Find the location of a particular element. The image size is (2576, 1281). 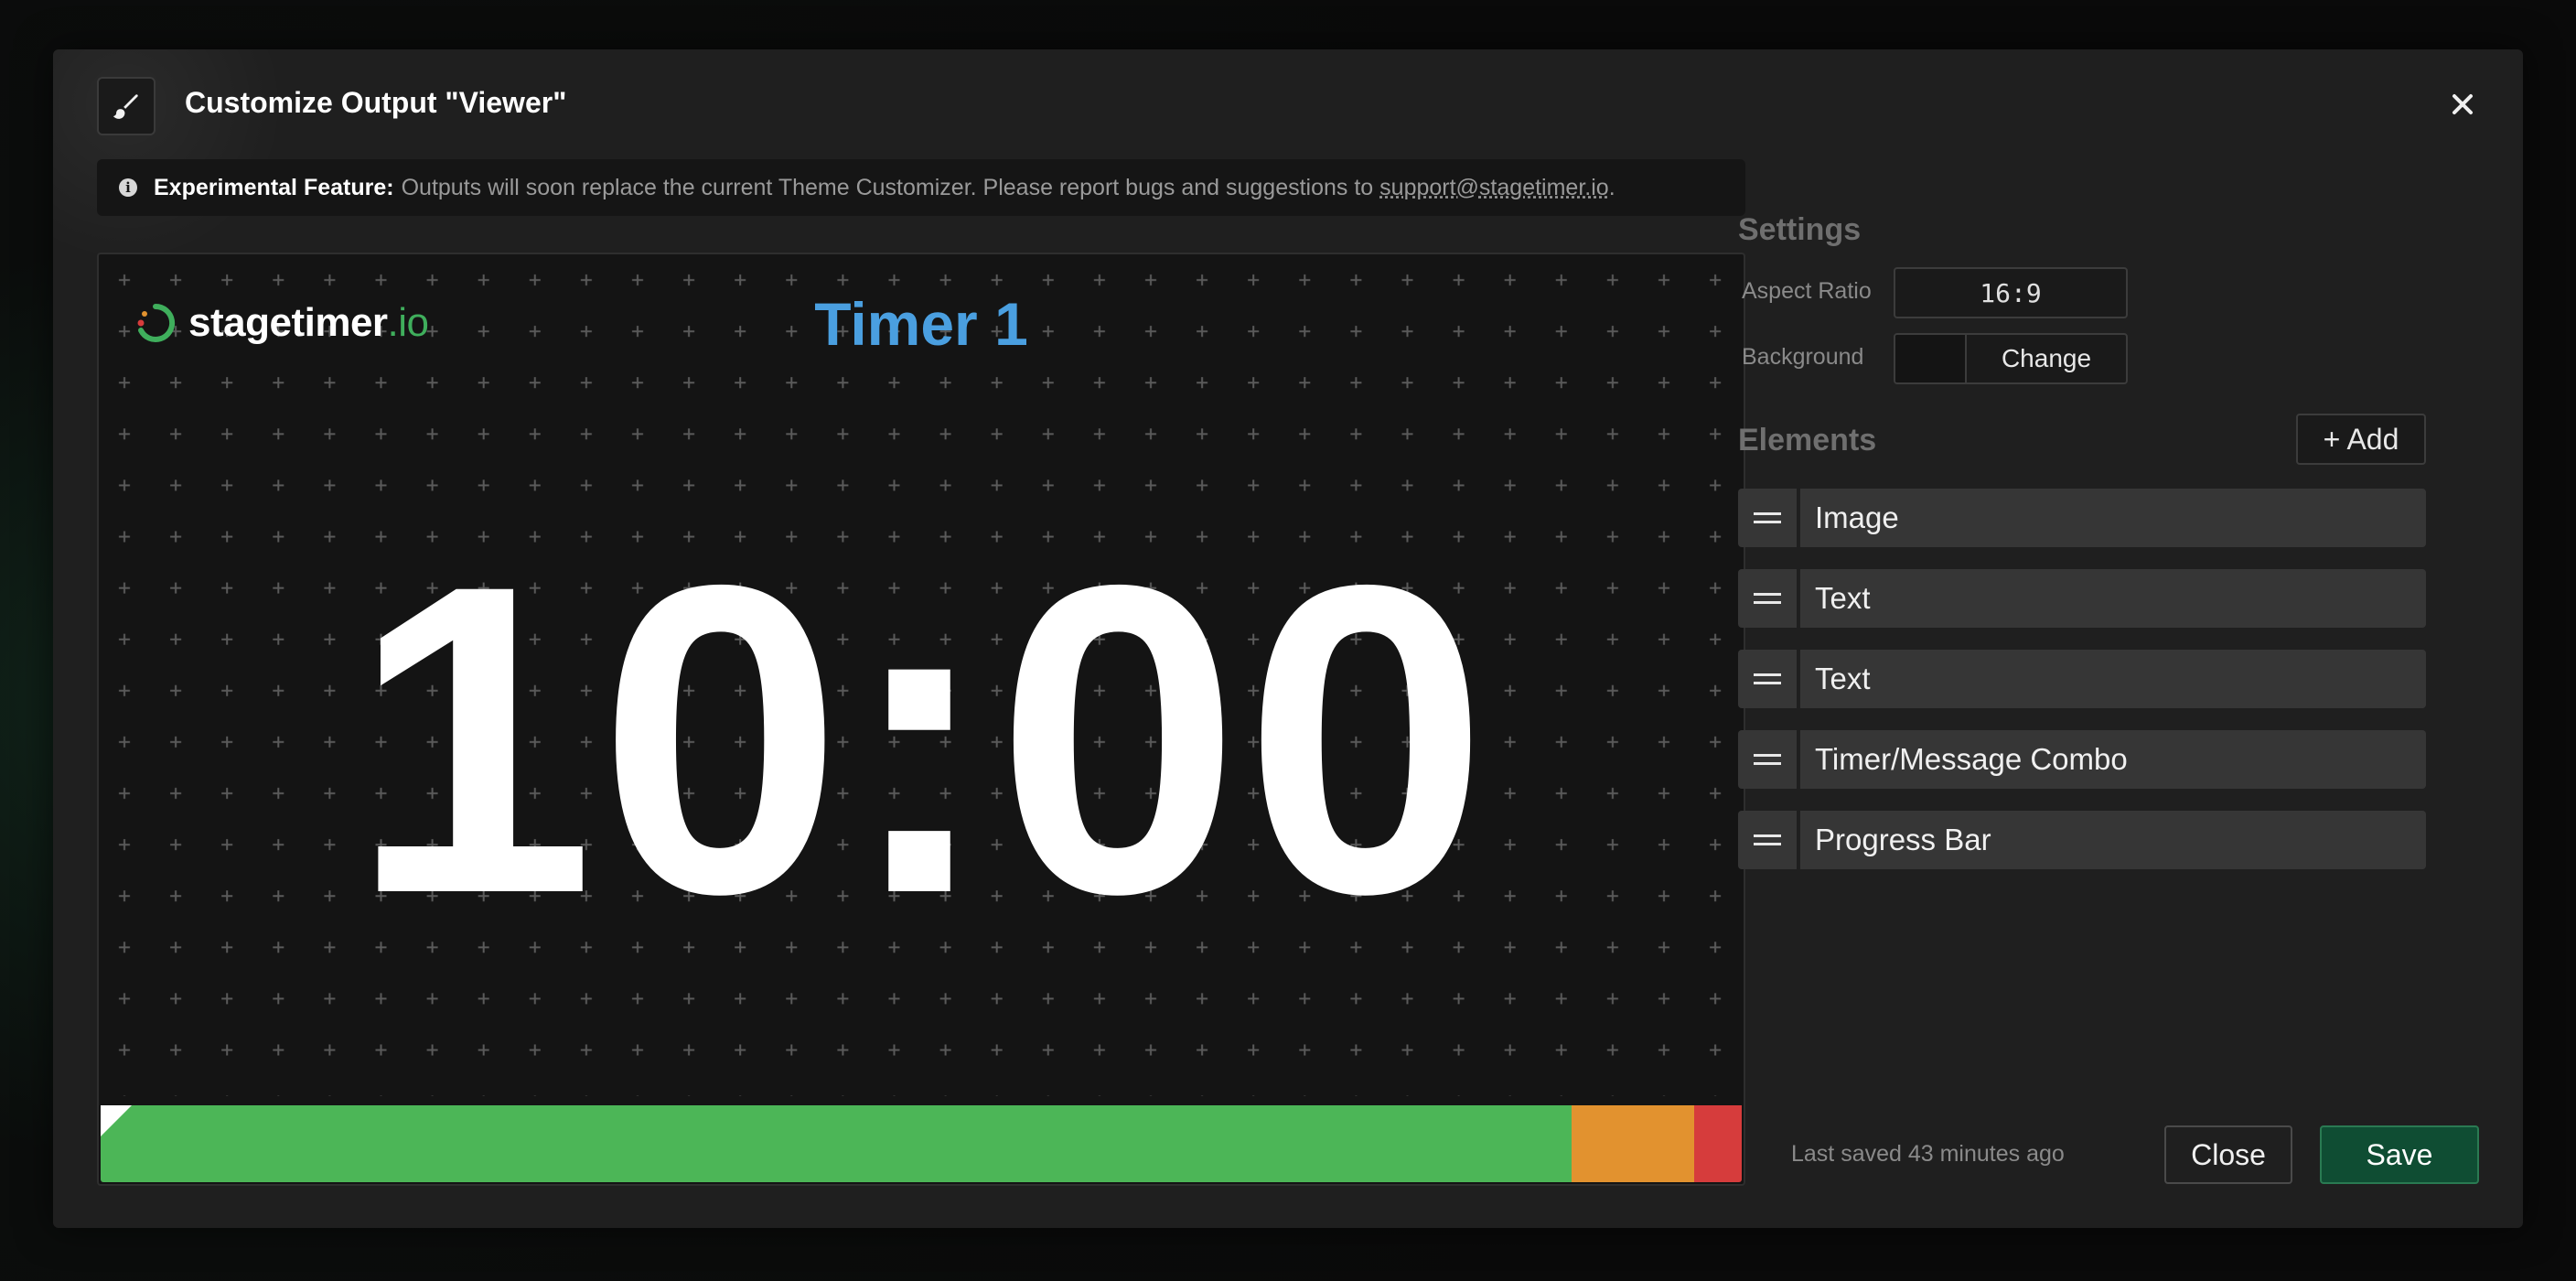

progress-segment-green is located at coordinates (837, 1143).